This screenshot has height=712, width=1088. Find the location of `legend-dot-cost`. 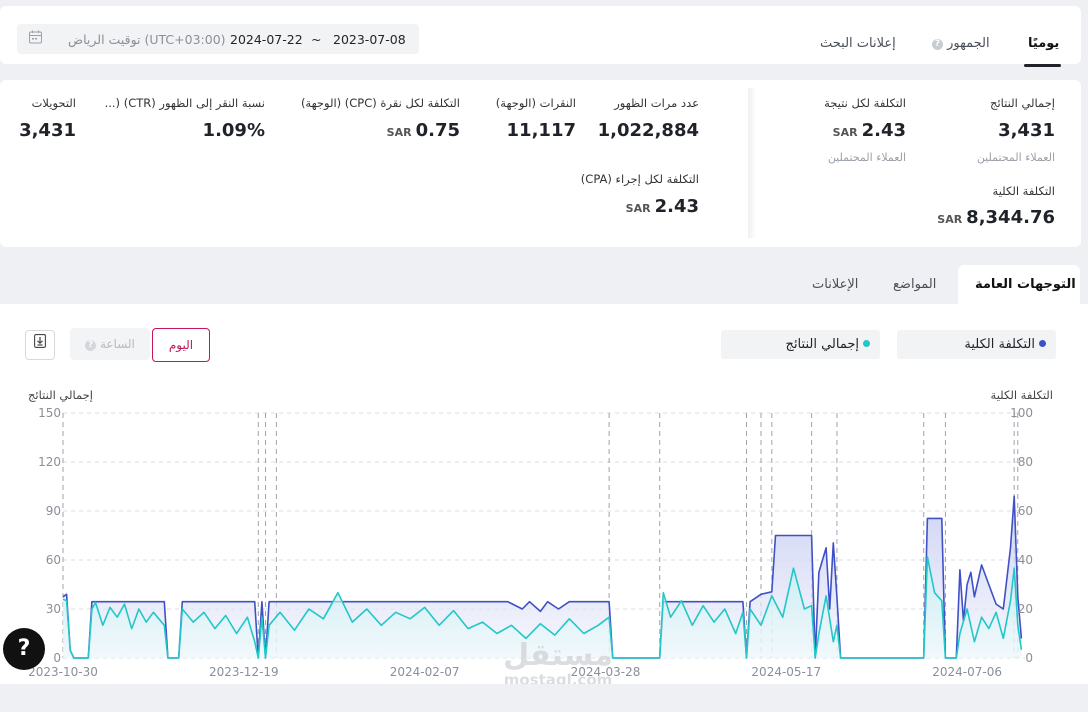

legend-dot-cost is located at coordinates (1042, 343).